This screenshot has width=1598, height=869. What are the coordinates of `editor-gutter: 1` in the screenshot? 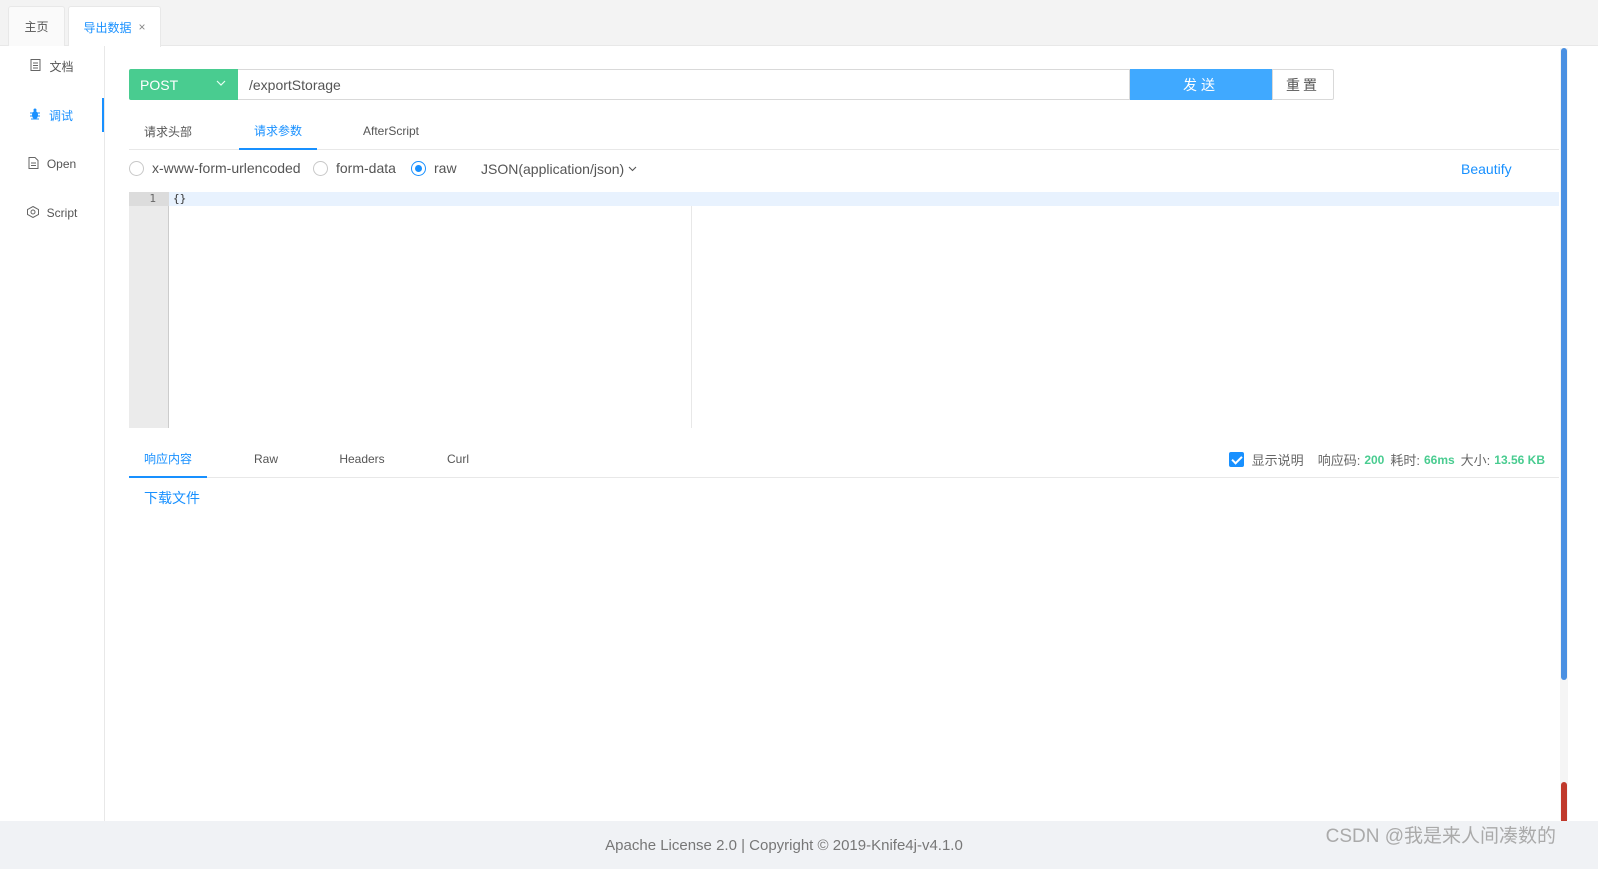 It's located at (149, 310).